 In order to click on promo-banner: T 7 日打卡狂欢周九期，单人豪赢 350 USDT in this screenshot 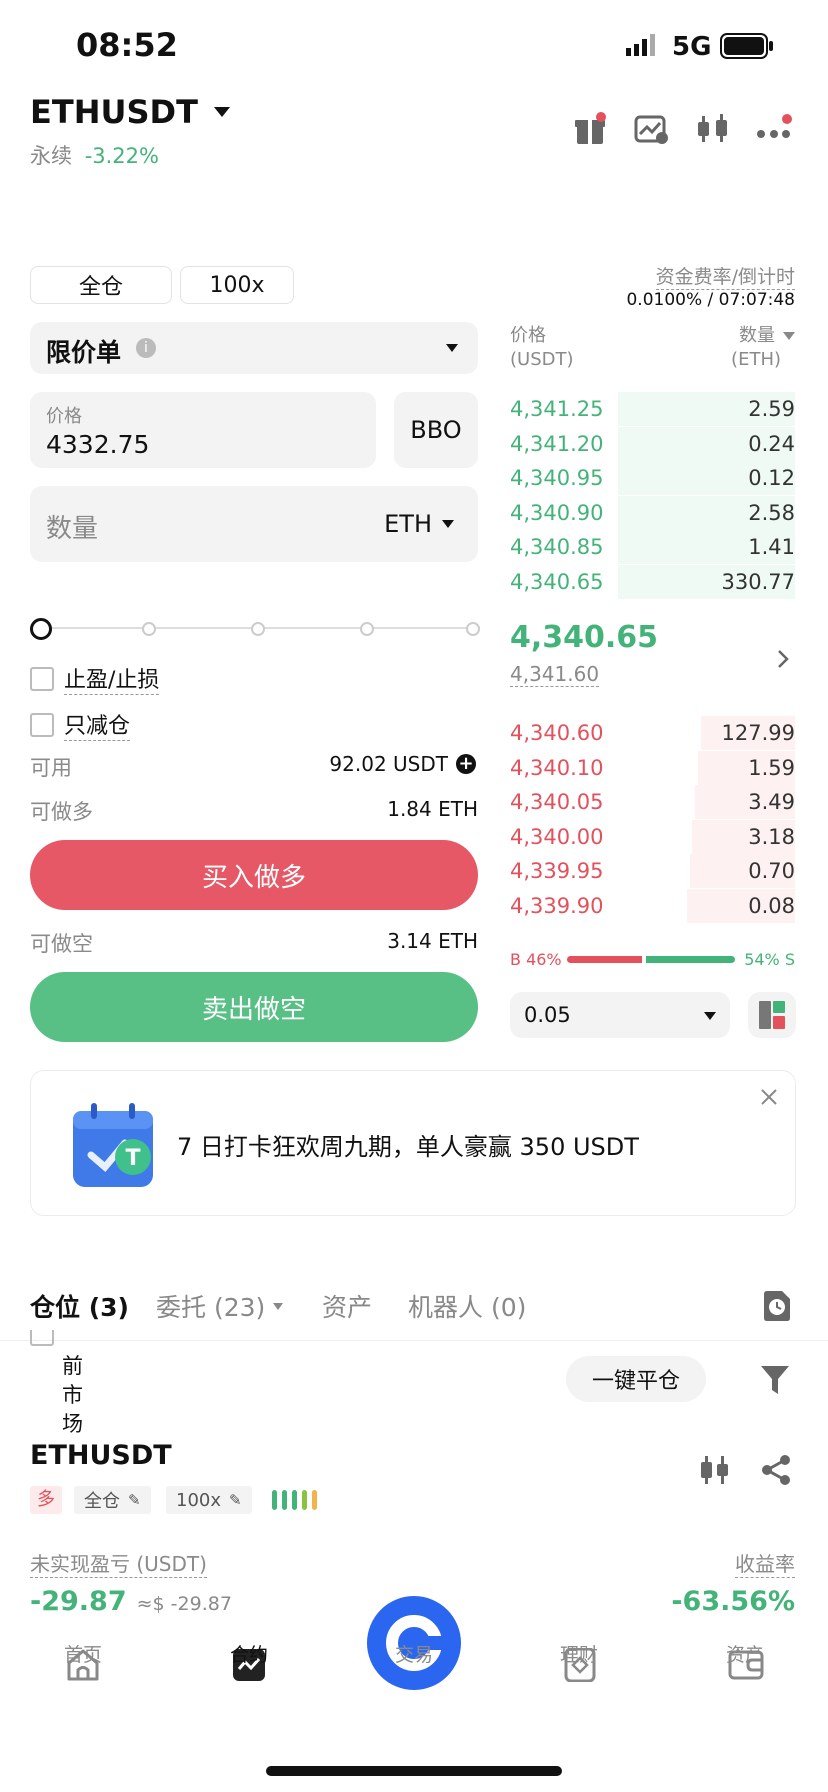, I will do `click(413, 1143)`.